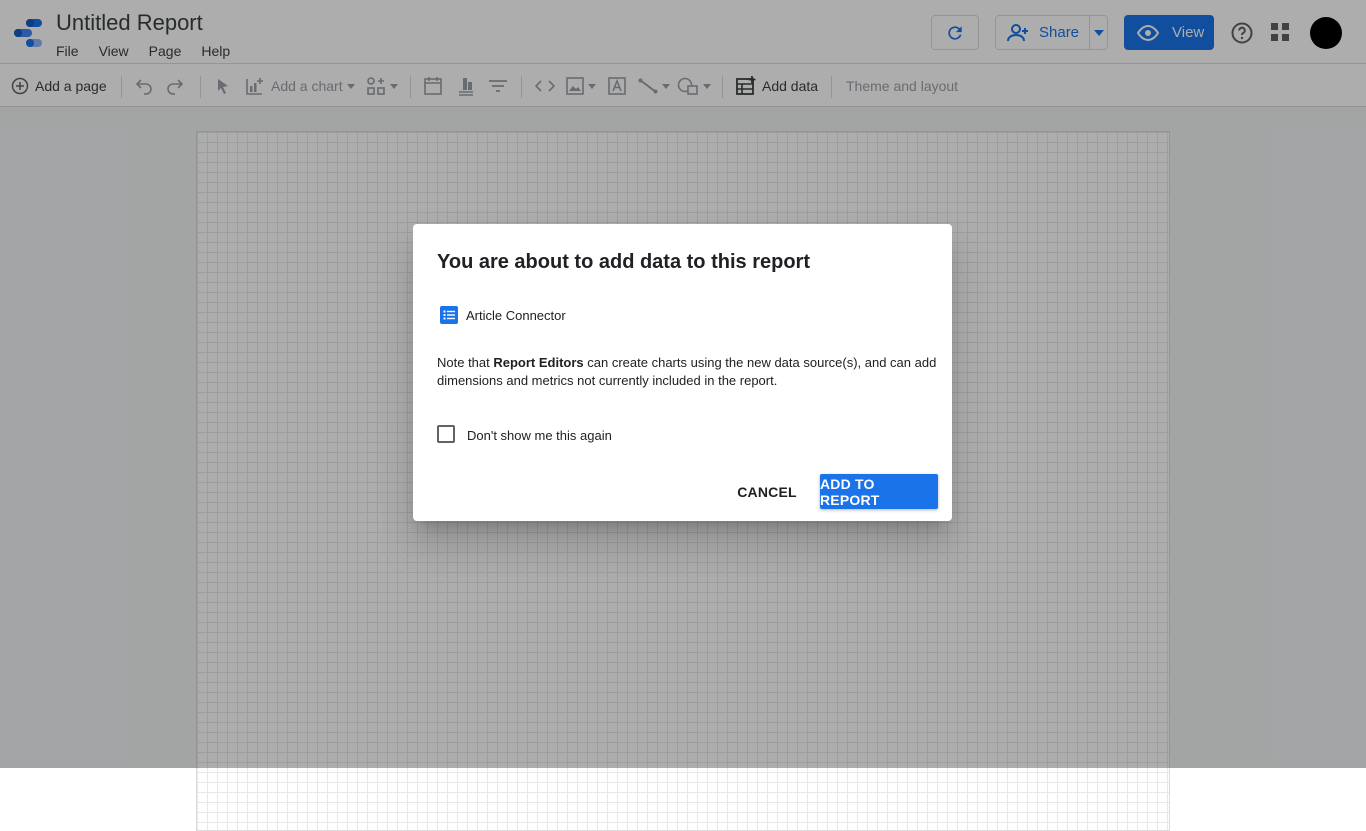 Image resolution: width=1366 pixels, height=831 pixels. What do you see at coordinates (539, 435) in the screenshot?
I see `dont-show-again-label: Don't show me this again` at bounding box center [539, 435].